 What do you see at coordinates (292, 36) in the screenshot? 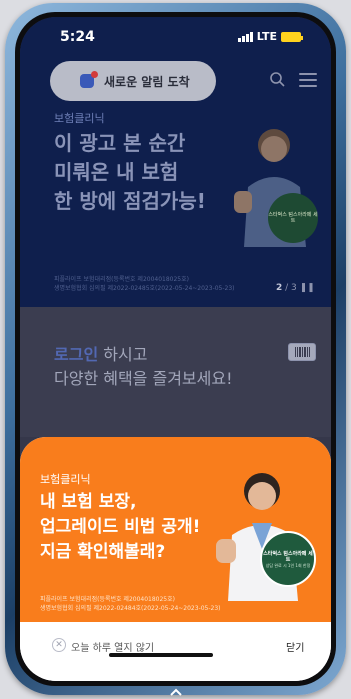
I see `battery-icon` at bounding box center [292, 36].